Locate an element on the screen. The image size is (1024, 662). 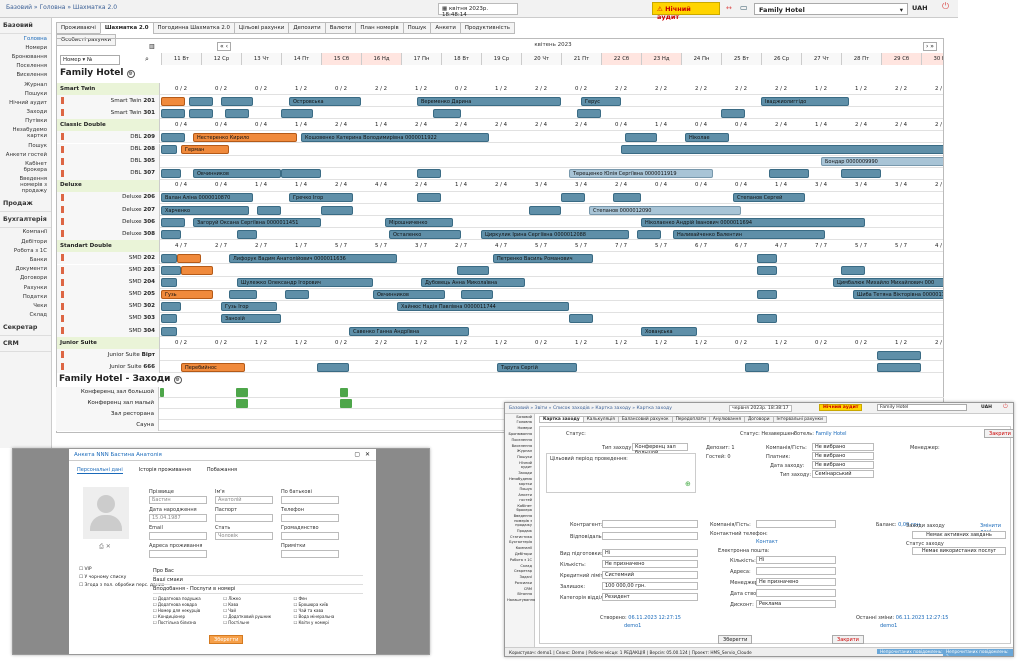
booking-bar: Нестеренко Кирило is located at coordinates (245, 137).